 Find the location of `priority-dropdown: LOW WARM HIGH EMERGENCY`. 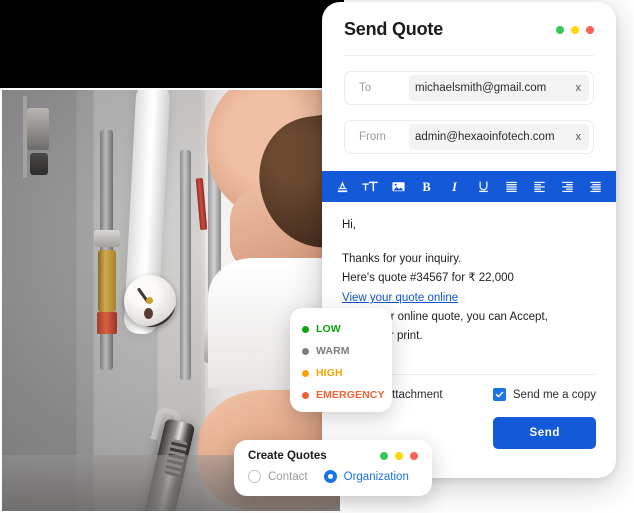

priority-dropdown: LOW WARM HIGH EMERGENCY is located at coordinates (341, 360).